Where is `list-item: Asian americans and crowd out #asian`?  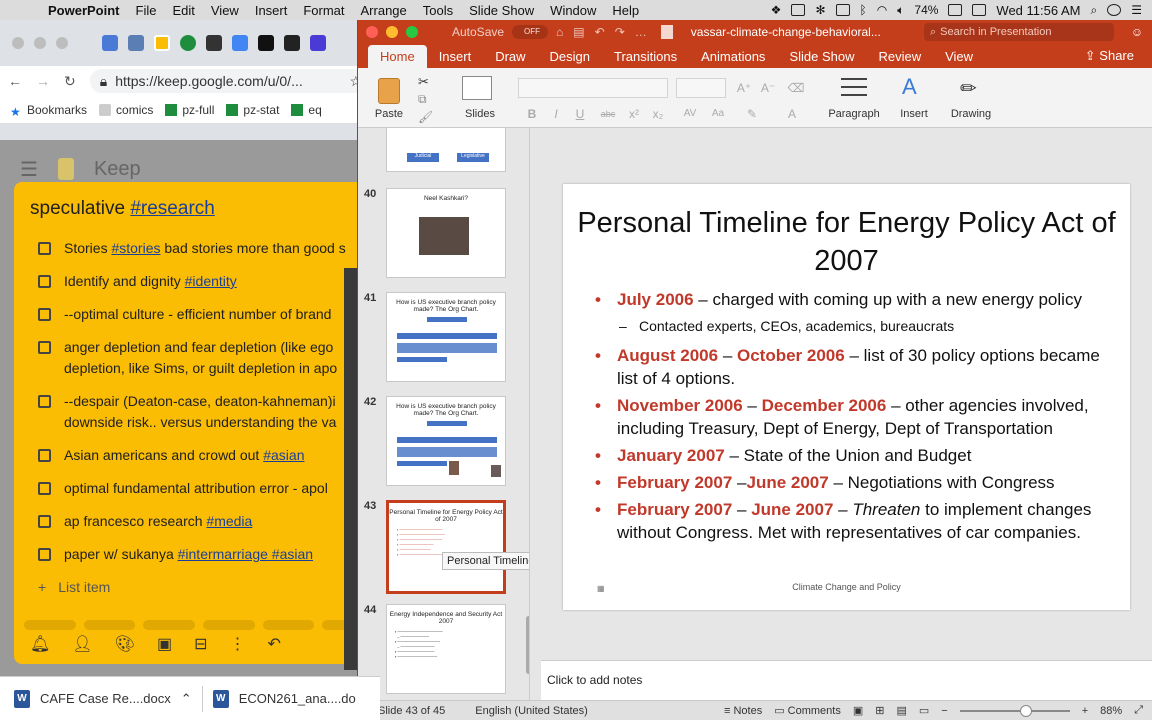
list-item: Asian americans and crowd out #asian is located at coordinates (197, 455).